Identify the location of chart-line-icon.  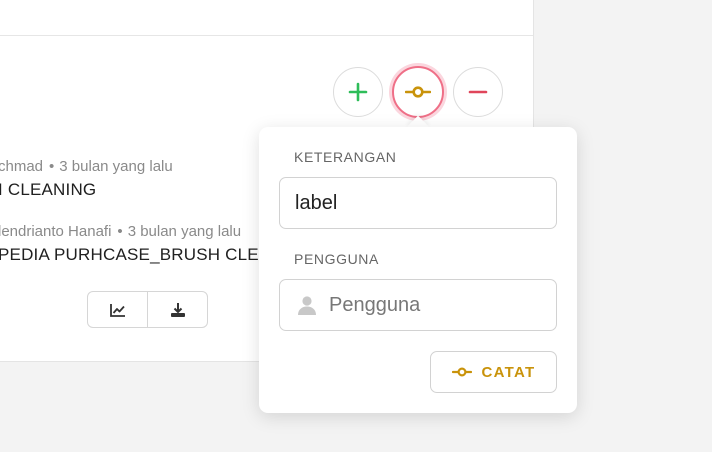
(117, 310).